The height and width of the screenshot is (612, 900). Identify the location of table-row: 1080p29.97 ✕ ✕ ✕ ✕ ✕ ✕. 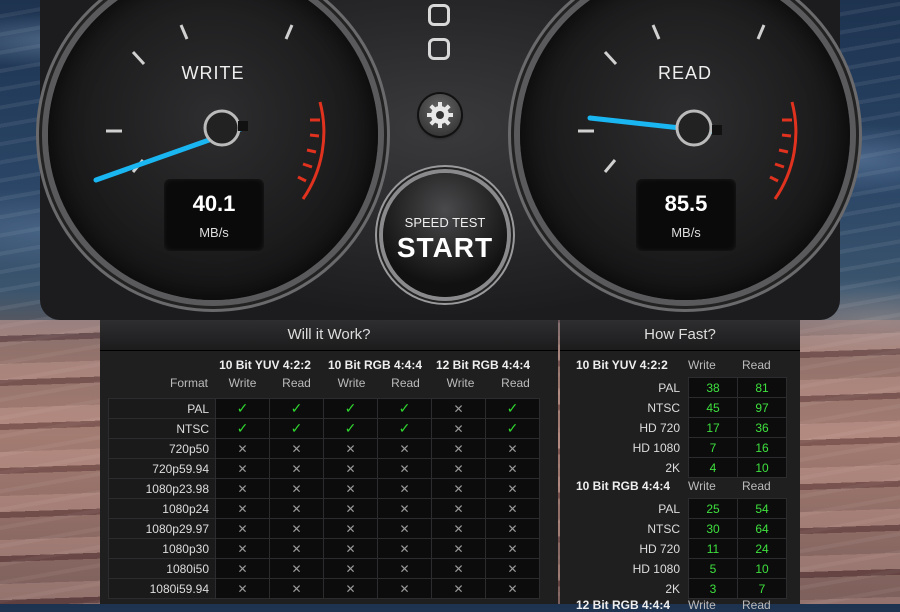
(324, 528).